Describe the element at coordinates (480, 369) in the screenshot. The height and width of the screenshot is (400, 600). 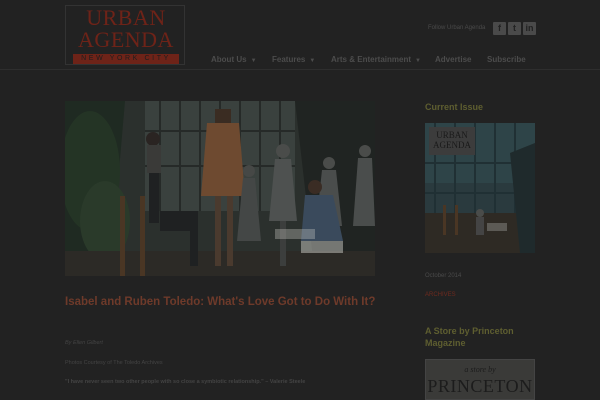
I see `store-banner-tagline: a store by` at that location.